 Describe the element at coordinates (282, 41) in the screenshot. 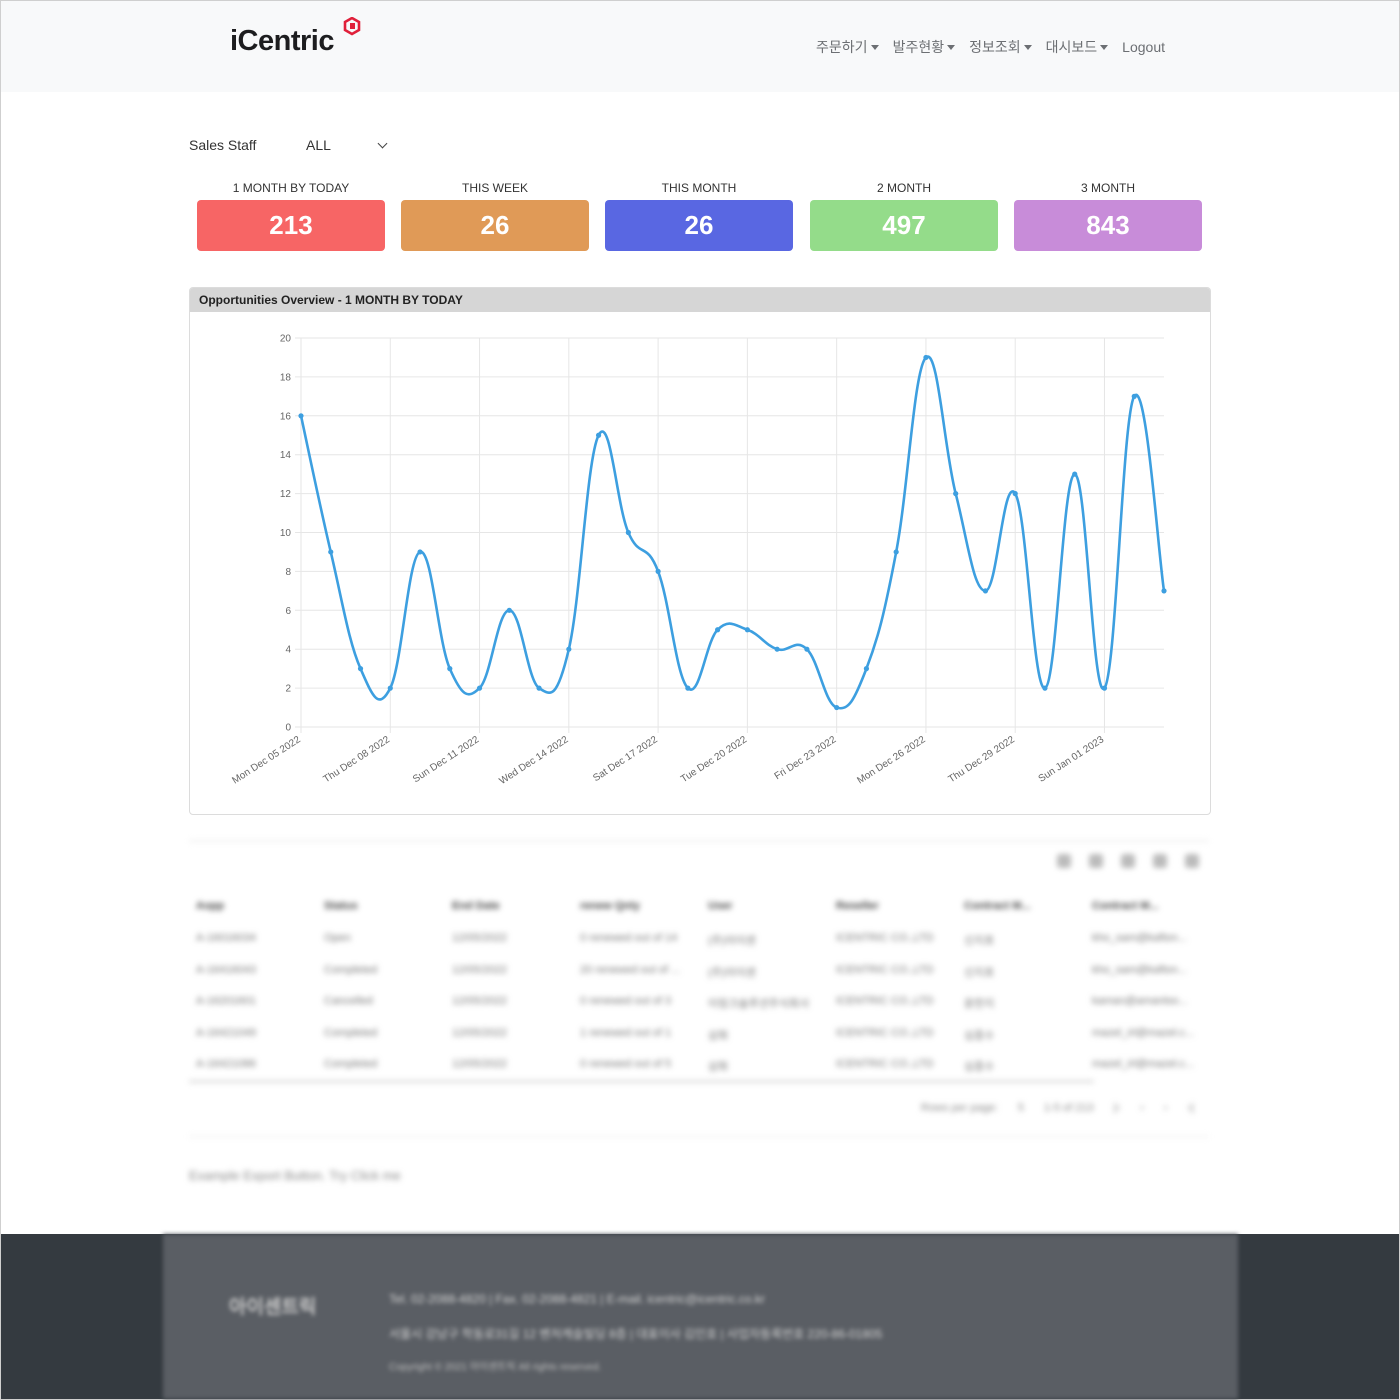

I see `logo: iCentric` at that location.